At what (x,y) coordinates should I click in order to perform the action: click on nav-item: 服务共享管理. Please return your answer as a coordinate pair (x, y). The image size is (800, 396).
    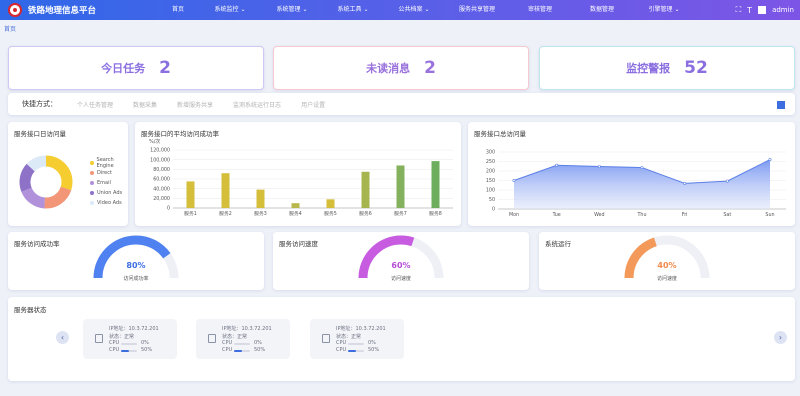
    Looking at the image, I should click on (477, 10).